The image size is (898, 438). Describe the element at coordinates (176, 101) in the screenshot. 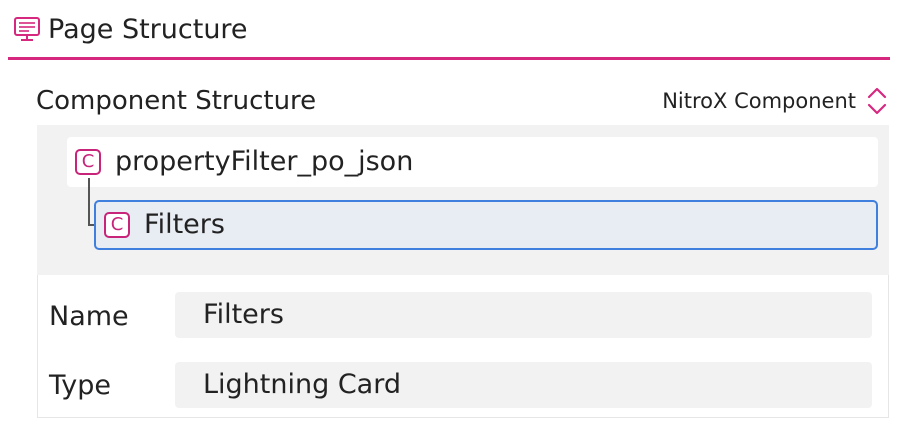

I see `section-title: Component Structure` at that location.